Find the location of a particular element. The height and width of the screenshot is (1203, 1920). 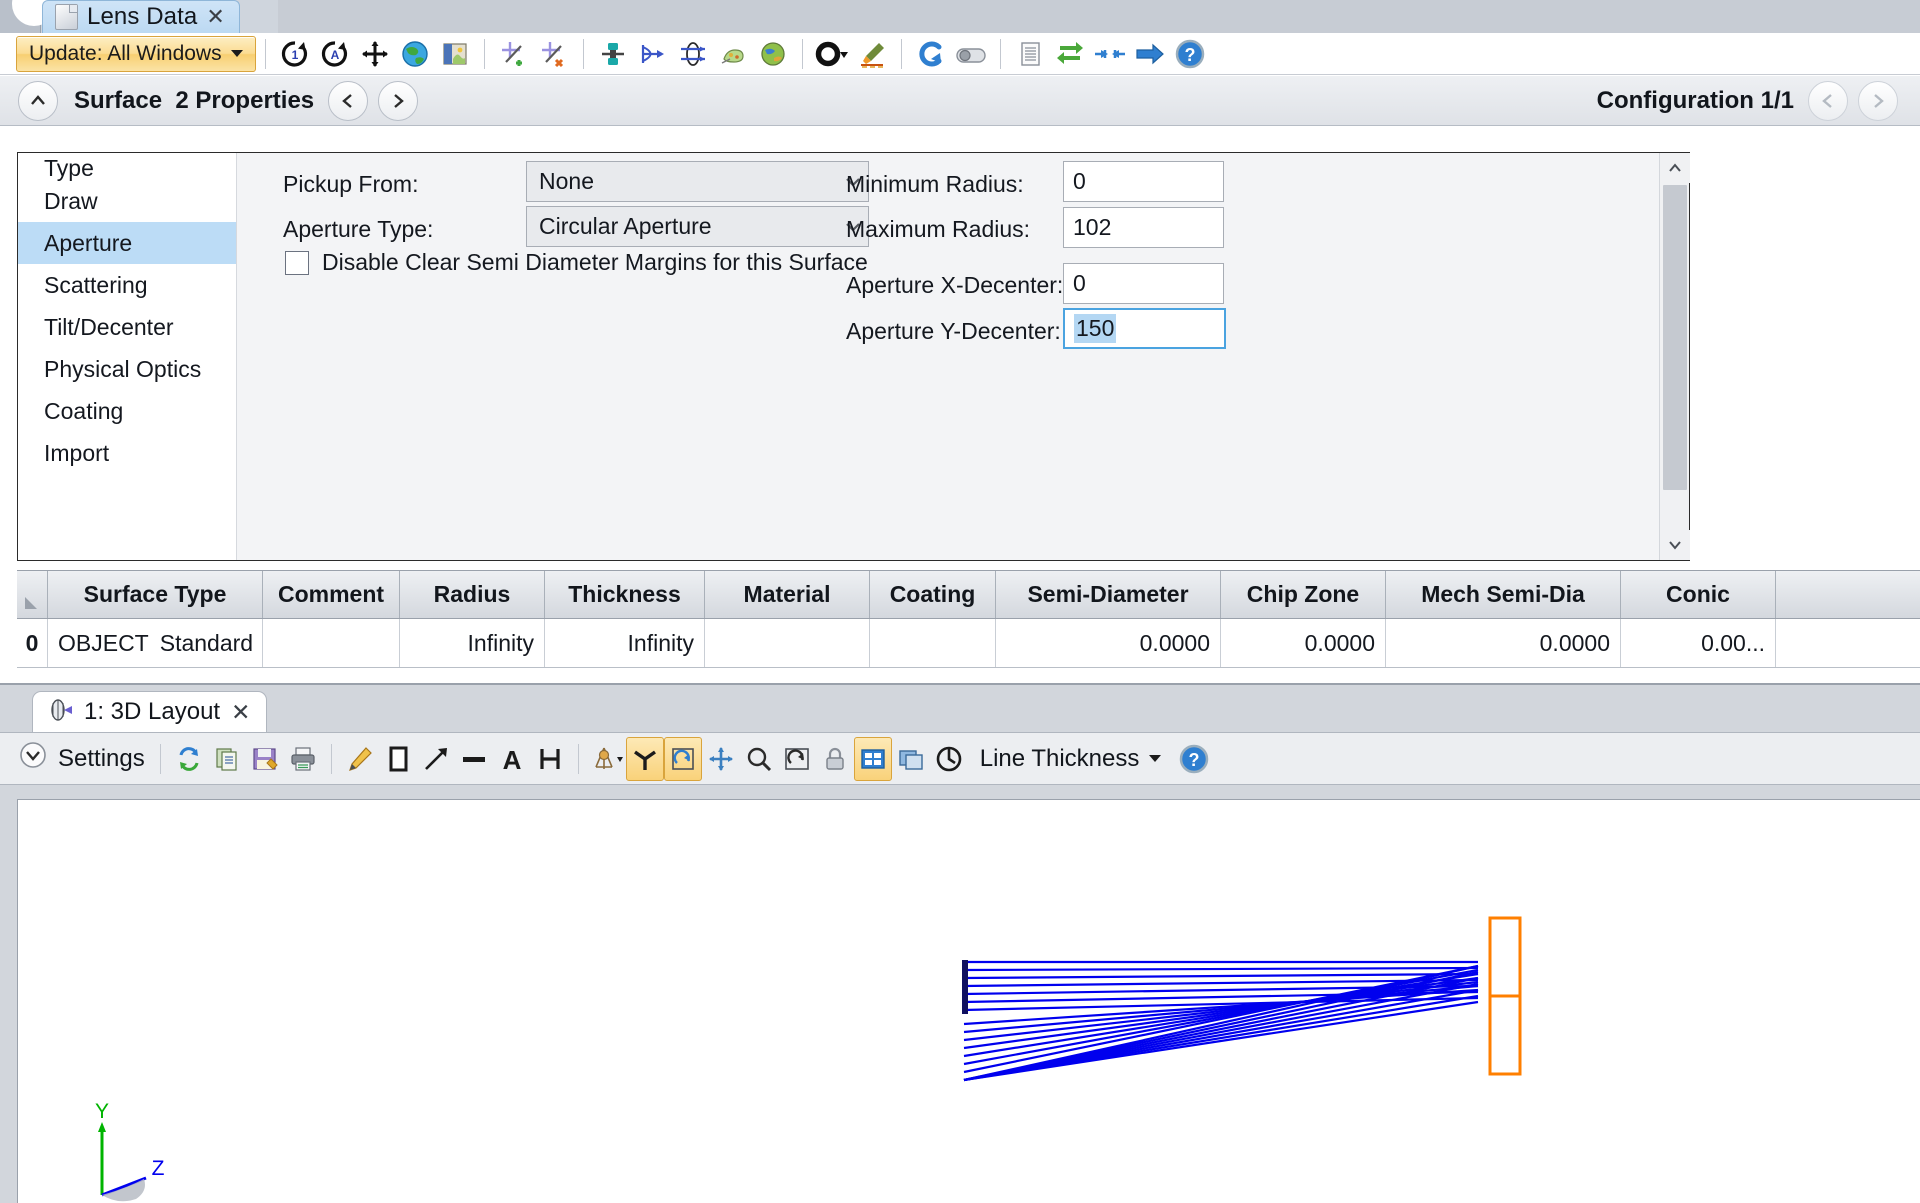

document-tab-lens-data: Lens Data ✕ is located at coordinates (141, 16).